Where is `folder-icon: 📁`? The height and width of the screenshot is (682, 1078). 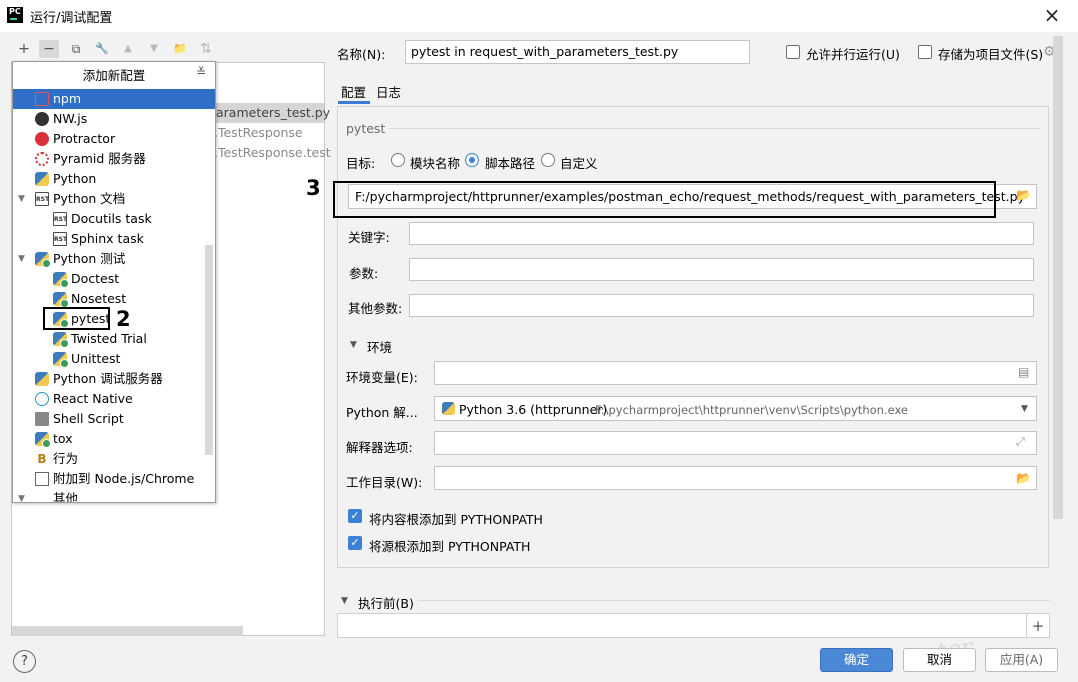
folder-icon: 📁 is located at coordinates (180, 49).